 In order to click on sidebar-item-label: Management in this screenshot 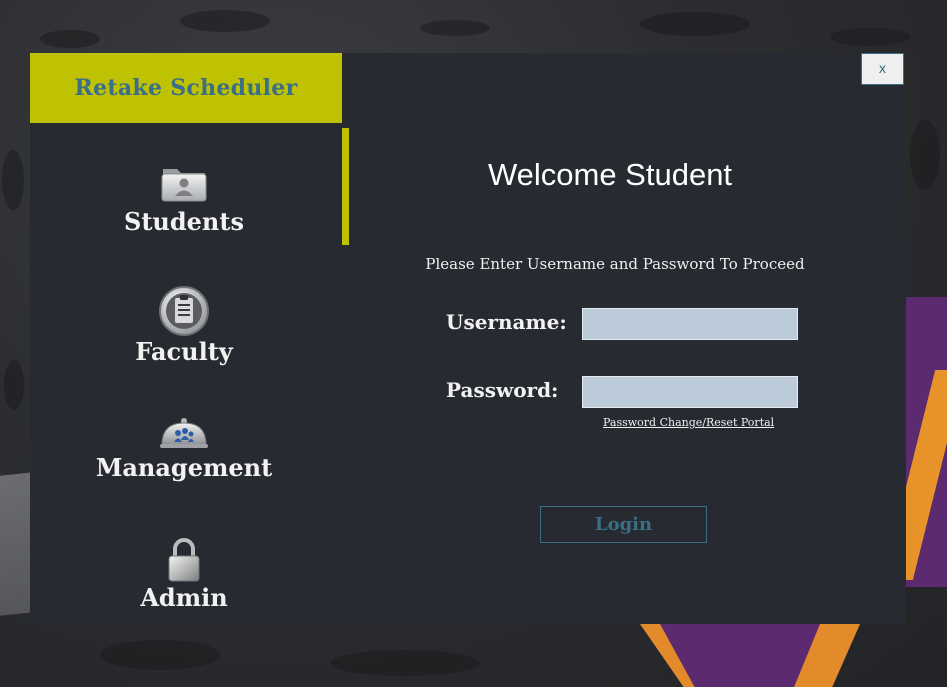, I will do `click(184, 467)`.